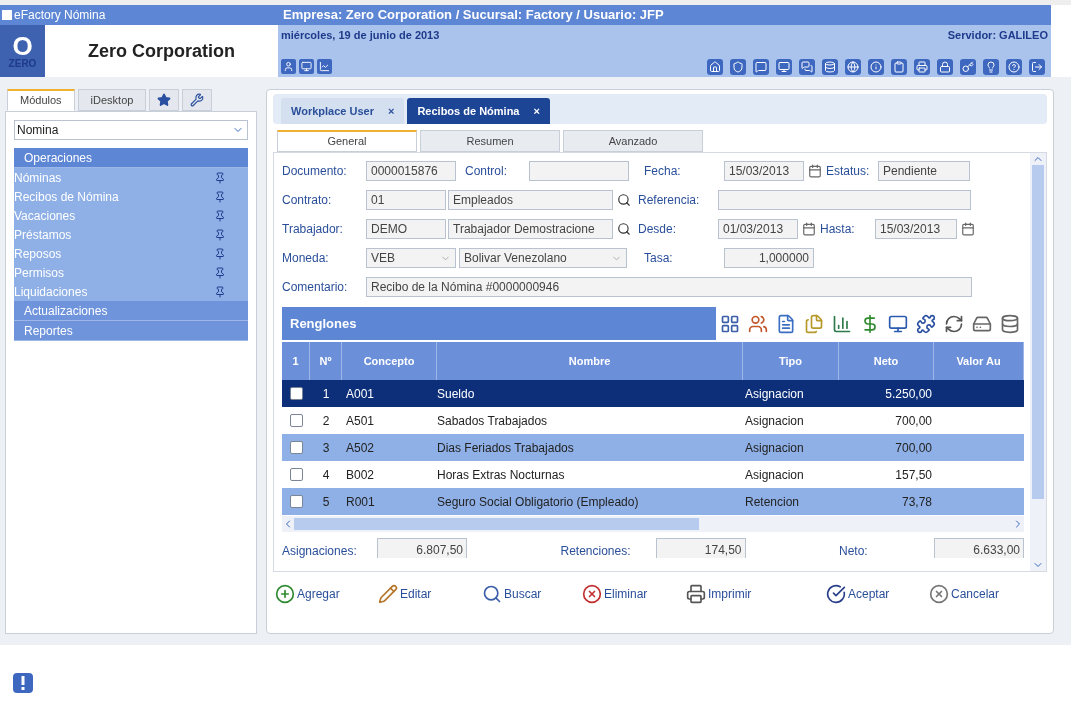 The width and height of the screenshot is (1071, 720). Describe the element at coordinates (288, 66) in the screenshot. I see `user-icon` at that location.